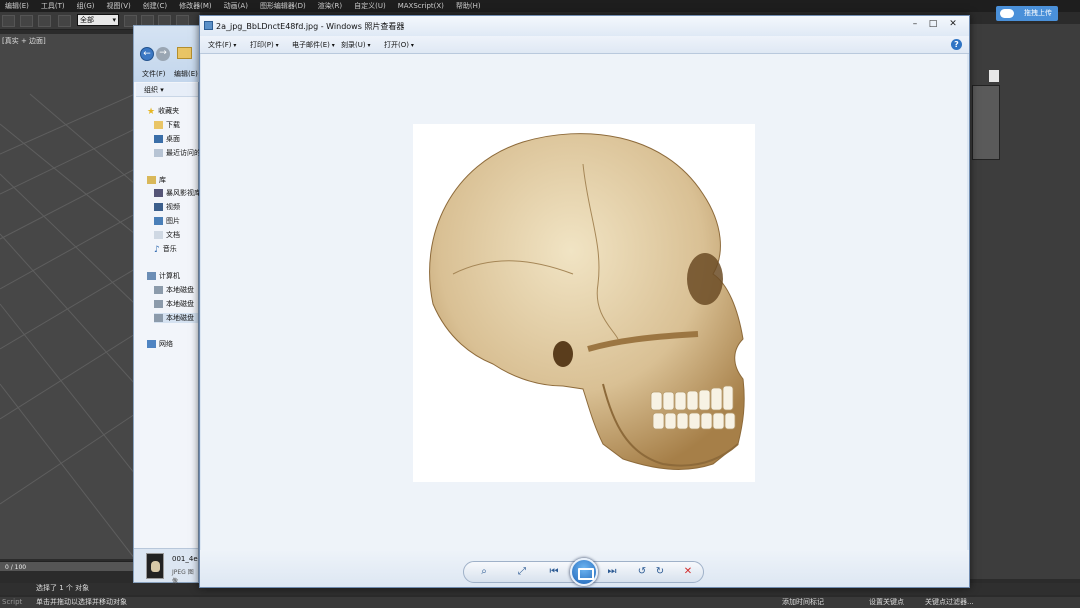  I want to click on menu-email: 电子邮件(E), so click(313, 45).